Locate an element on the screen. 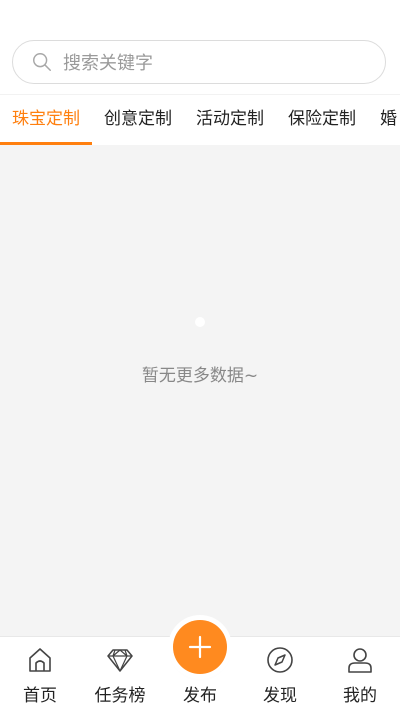  empty-state-message: 暂无更多数据~ is located at coordinates (200, 376).